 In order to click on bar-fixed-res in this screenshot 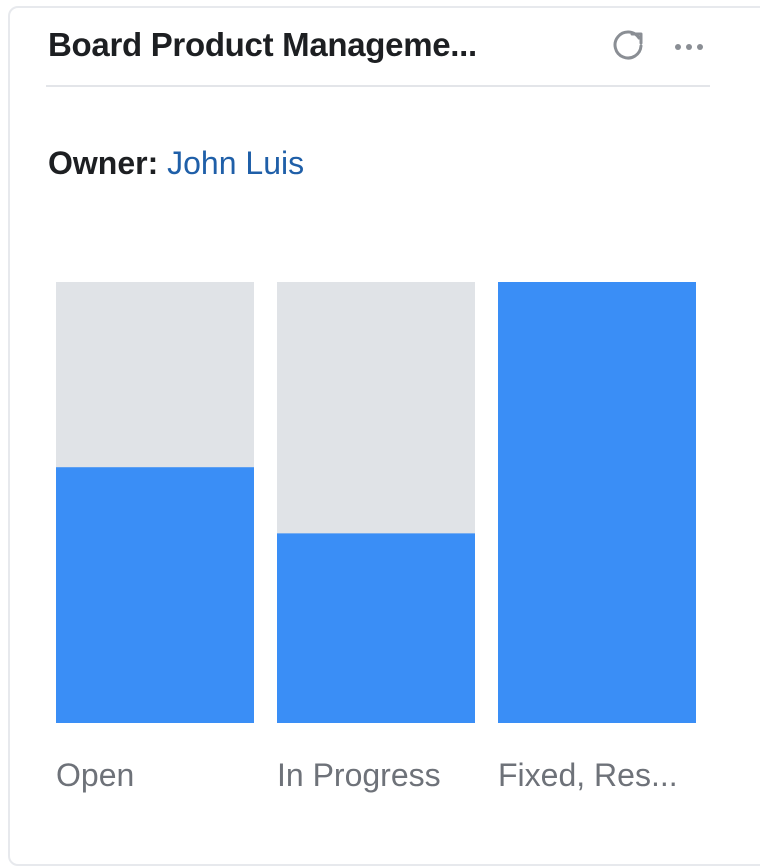, I will do `click(597, 502)`.